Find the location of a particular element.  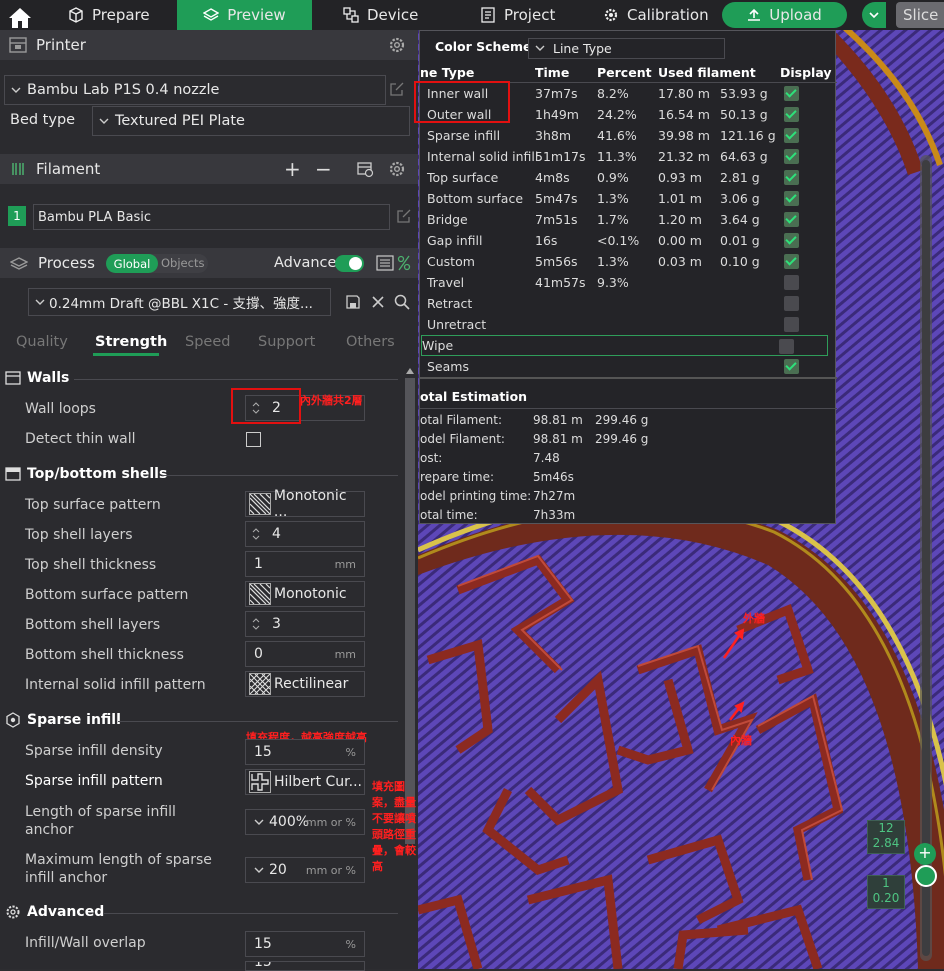

legend-row: Retract is located at coordinates (627, 303).